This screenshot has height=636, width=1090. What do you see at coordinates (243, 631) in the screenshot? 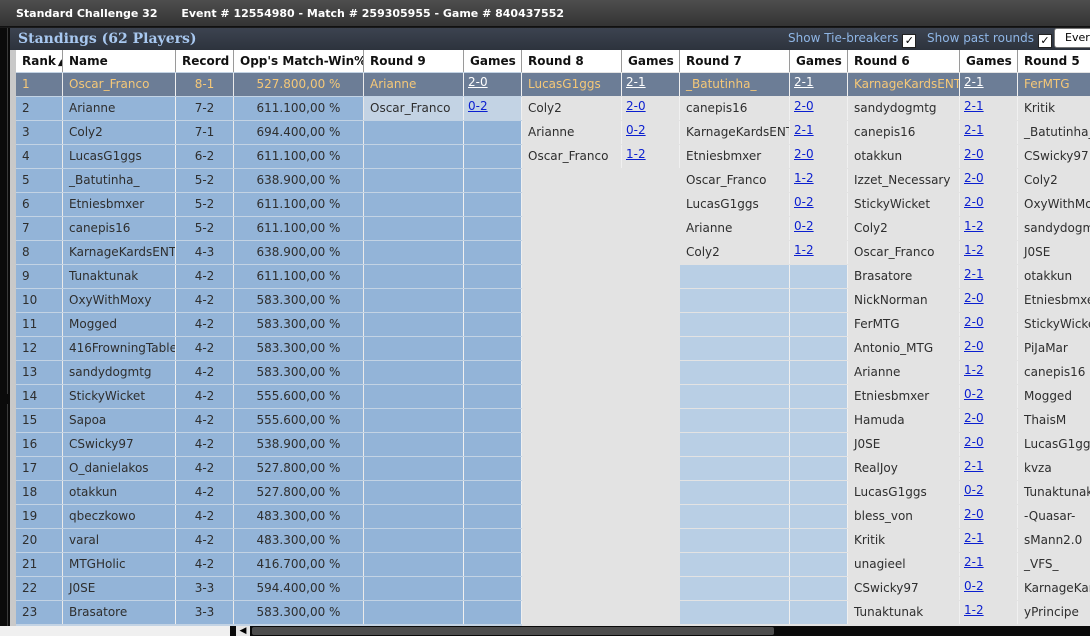
I see `scroll-left-arrow-icon: ◀` at bounding box center [243, 631].